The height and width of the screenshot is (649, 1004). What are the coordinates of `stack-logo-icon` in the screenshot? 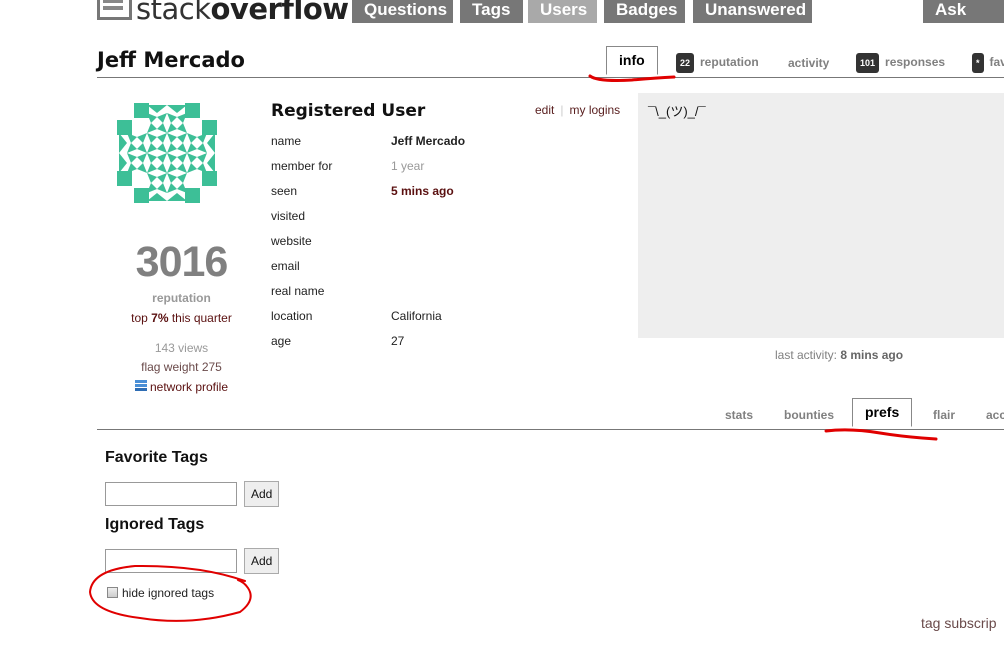 It's located at (114, 10).